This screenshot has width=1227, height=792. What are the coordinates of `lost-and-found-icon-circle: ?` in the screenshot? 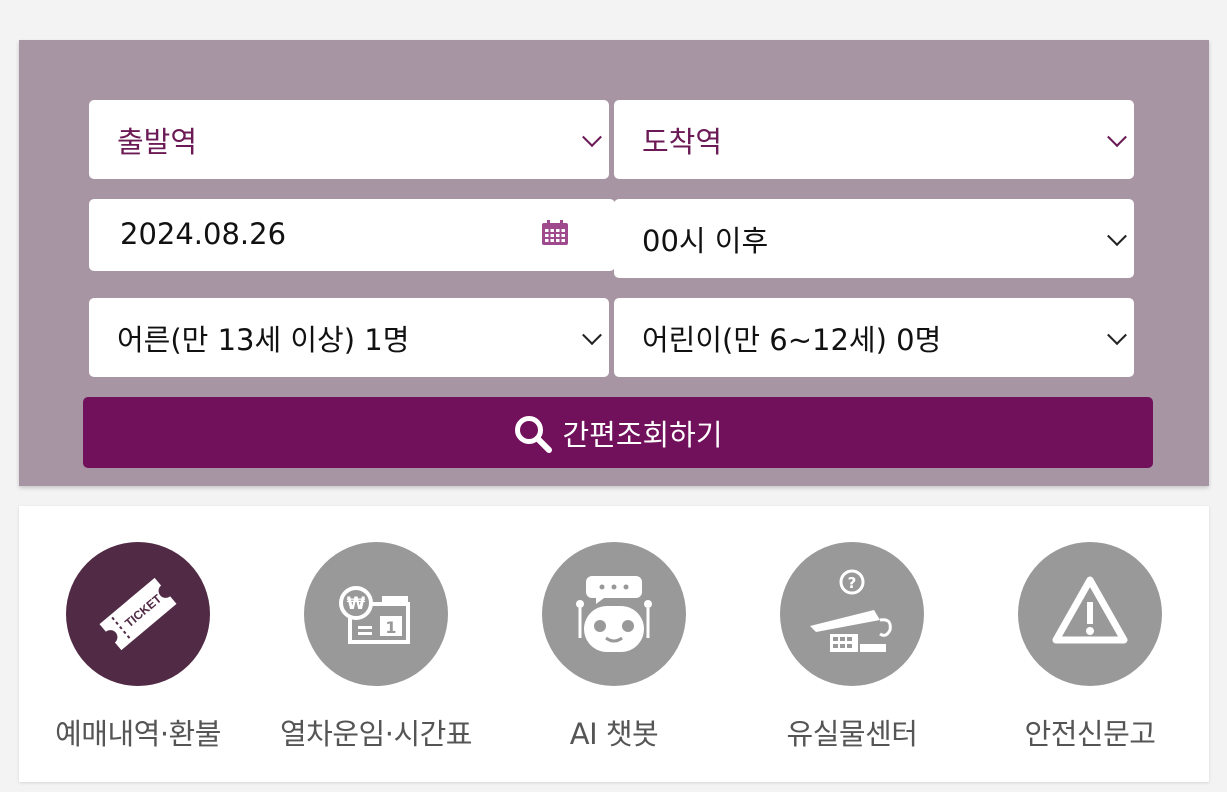 It's located at (852, 614).